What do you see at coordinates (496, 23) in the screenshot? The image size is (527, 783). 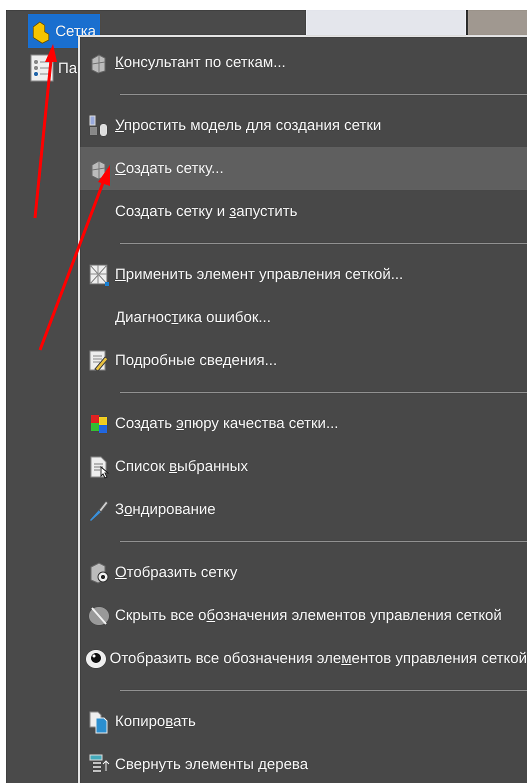 I see `side-panel` at bounding box center [496, 23].